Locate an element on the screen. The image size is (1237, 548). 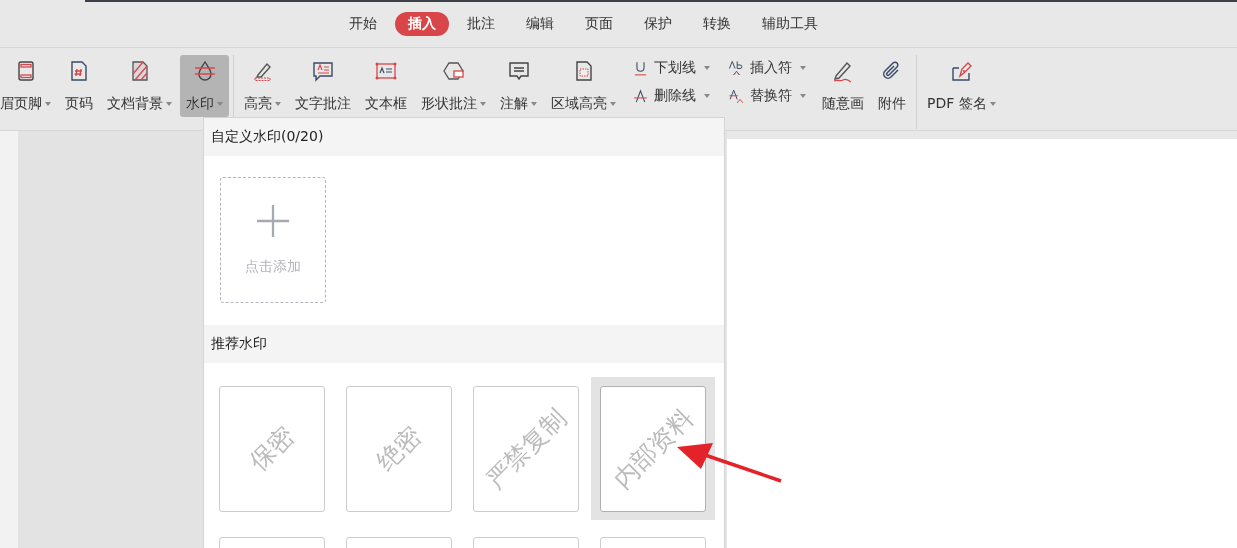
section-header: 自定义水印(0/20) is located at coordinates (464, 137).